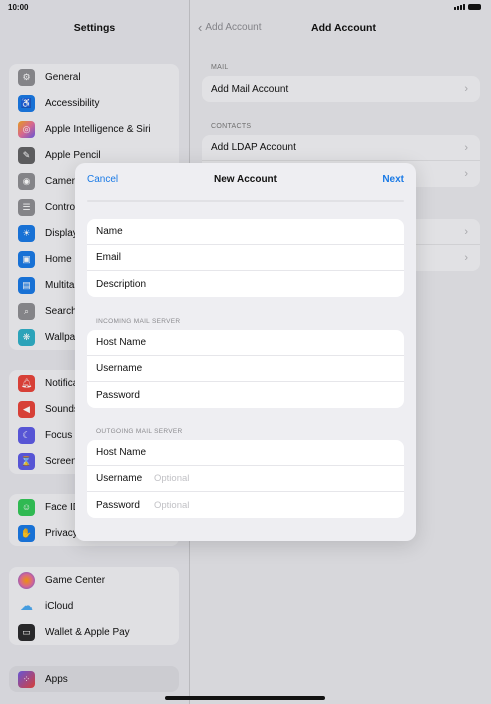 This screenshot has height=704, width=491. What do you see at coordinates (229, 395) in the screenshot?
I see `incoming-password-field` at bounding box center [229, 395].